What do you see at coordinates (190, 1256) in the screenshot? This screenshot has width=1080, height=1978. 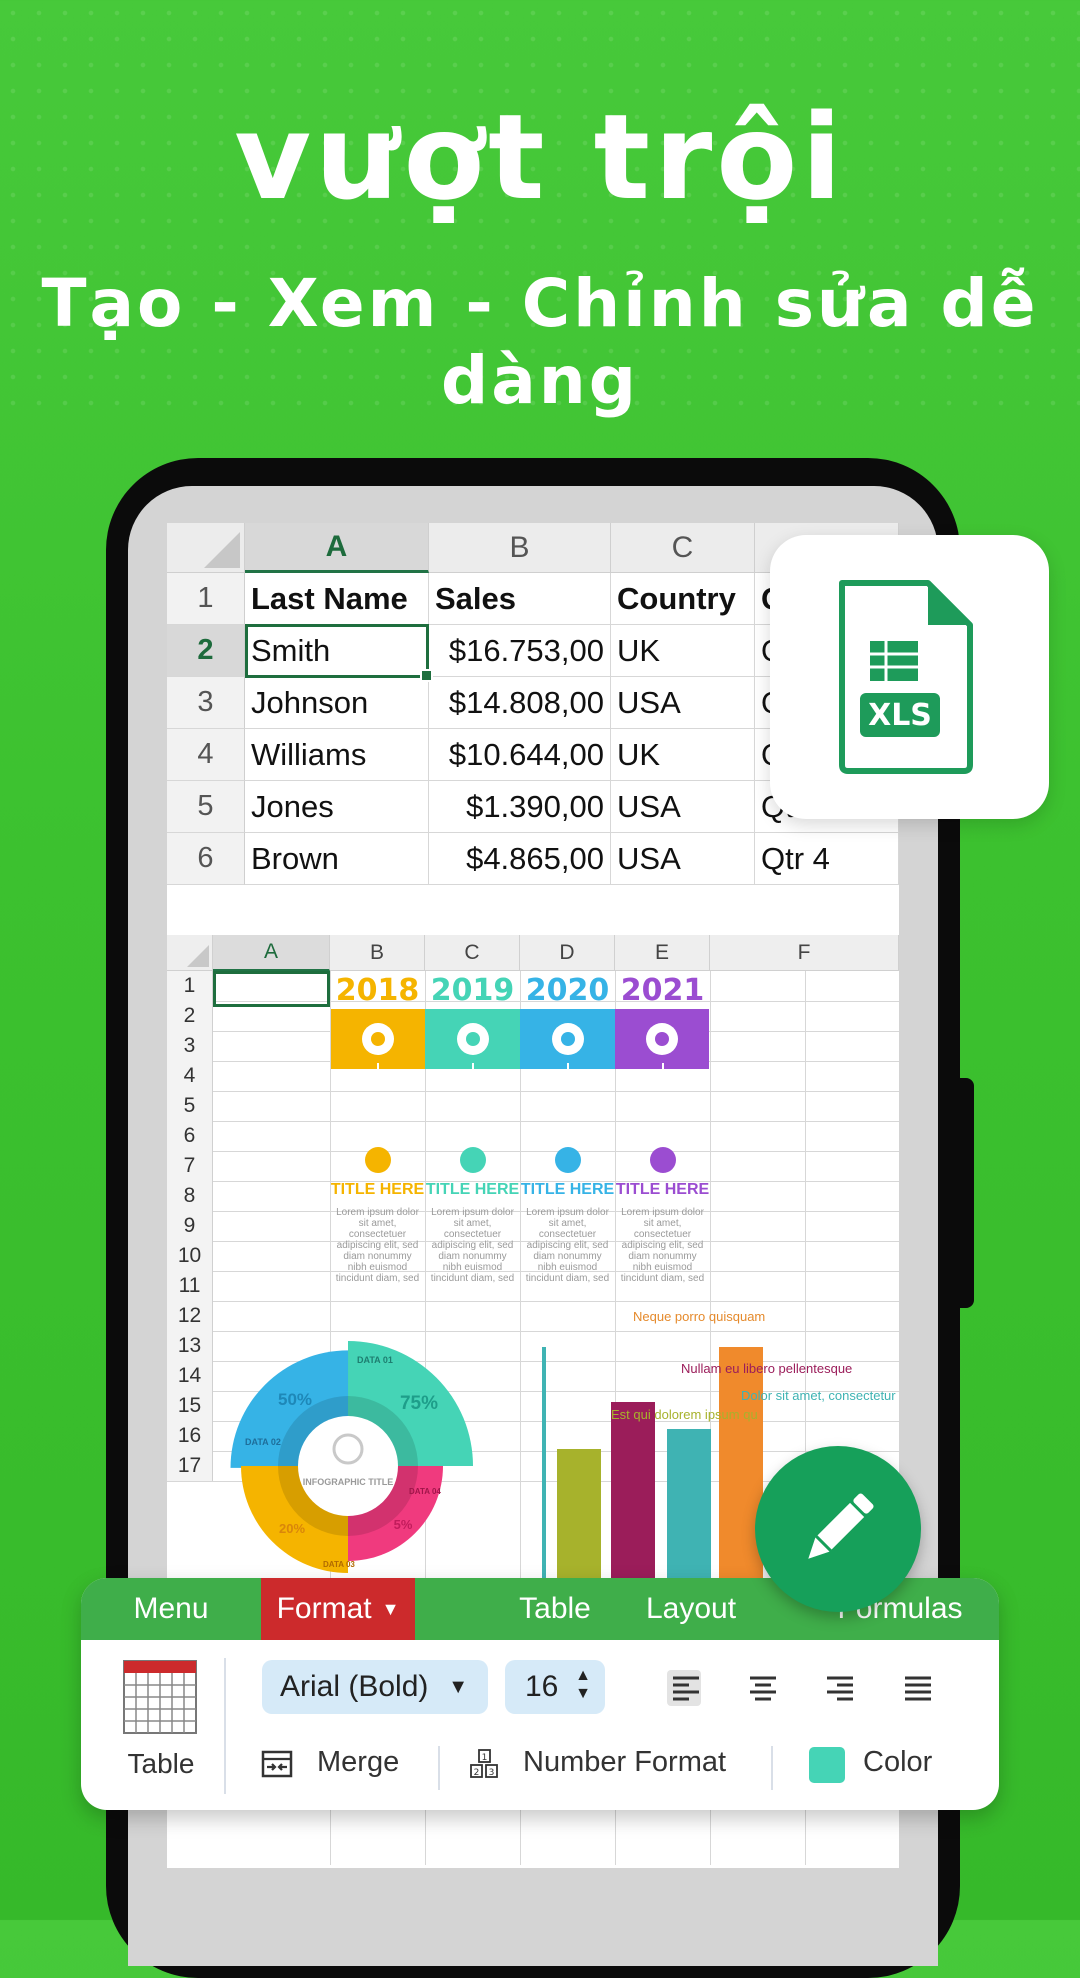 I see `row-header: 10` at bounding box center [190, 1256].